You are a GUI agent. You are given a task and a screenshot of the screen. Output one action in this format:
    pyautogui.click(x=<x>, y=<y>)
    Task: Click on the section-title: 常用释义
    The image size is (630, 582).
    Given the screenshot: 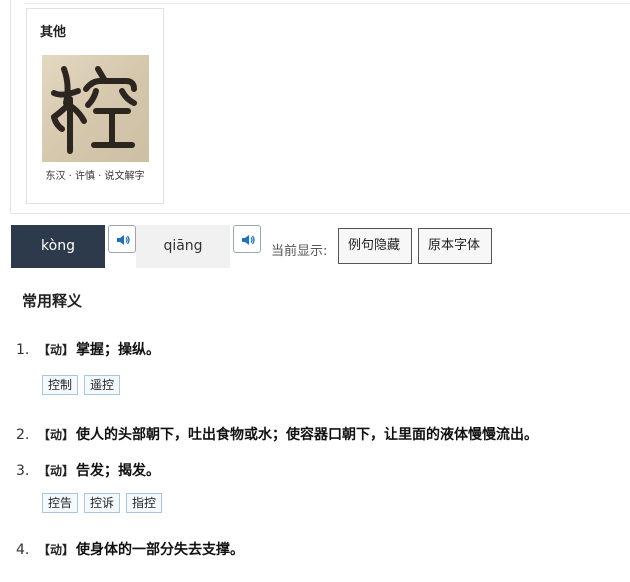 What is the action you would take?
    pyautogui.click(x=52, y=301)
    